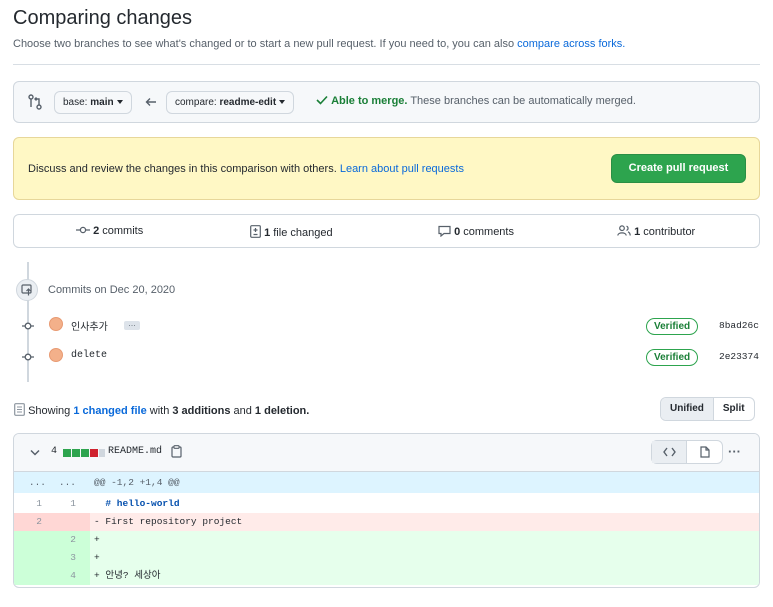  Describe the element at coordinates (89, 355) in the screenshot. I see `commit-message: delete` at that location.